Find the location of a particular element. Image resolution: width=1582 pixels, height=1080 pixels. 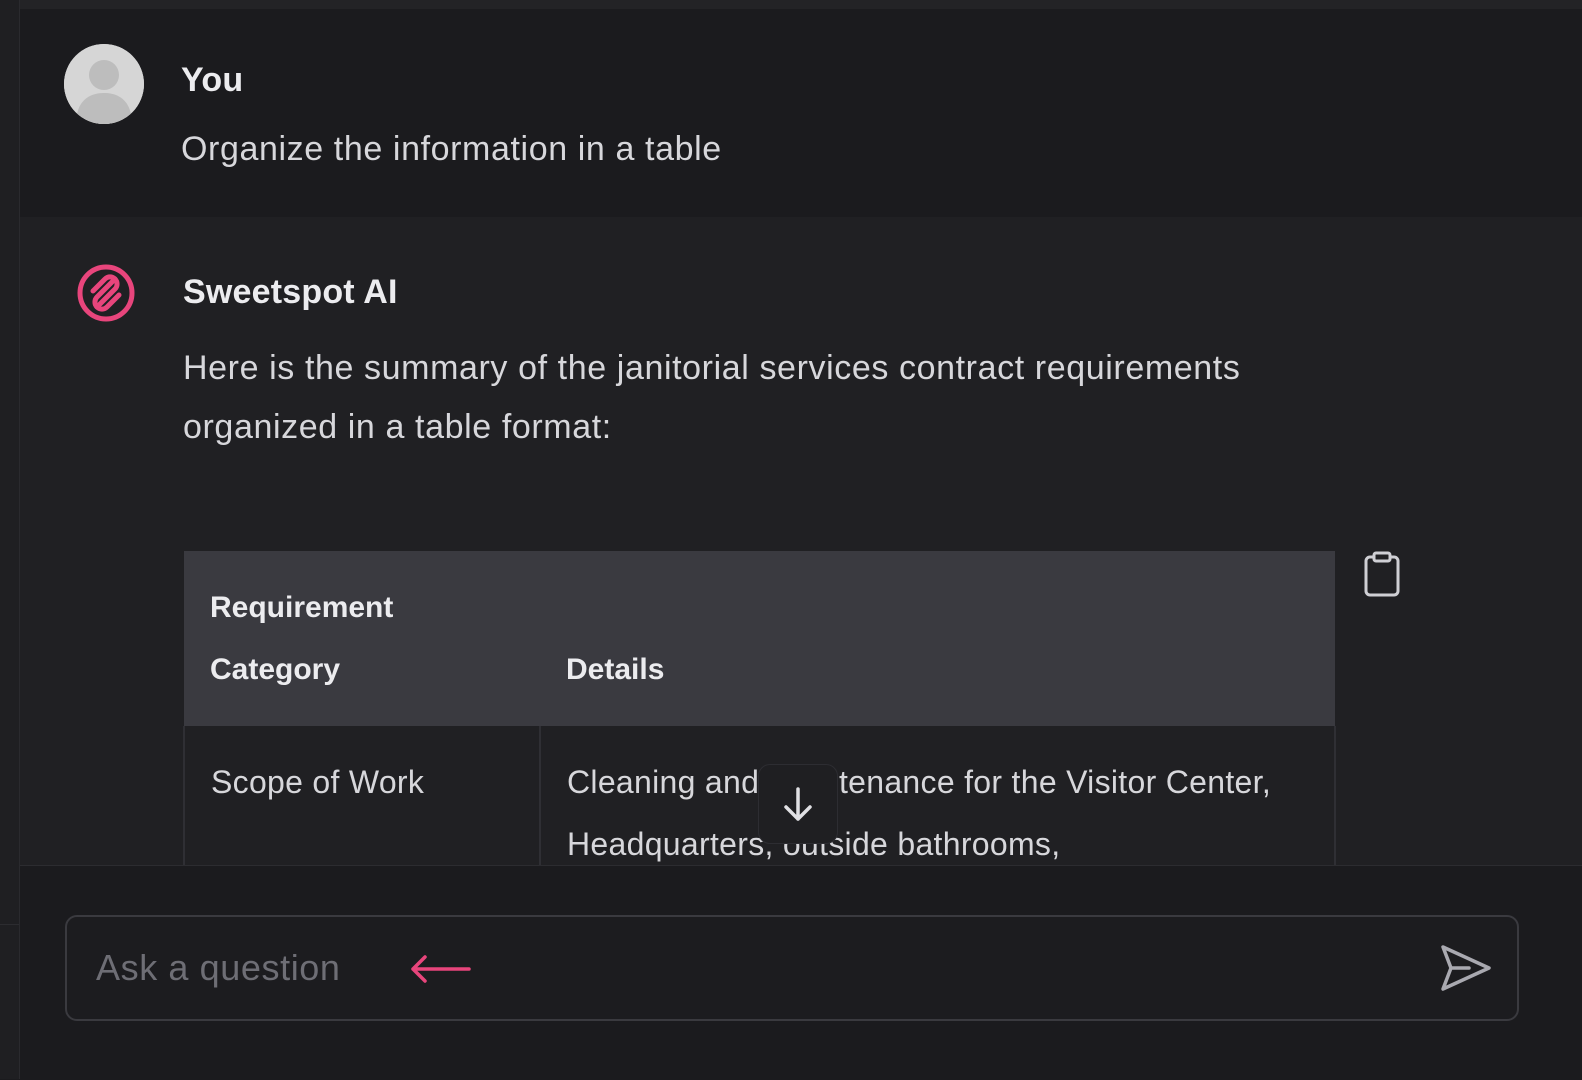

send-icon is located at coordinates (1466, 968).